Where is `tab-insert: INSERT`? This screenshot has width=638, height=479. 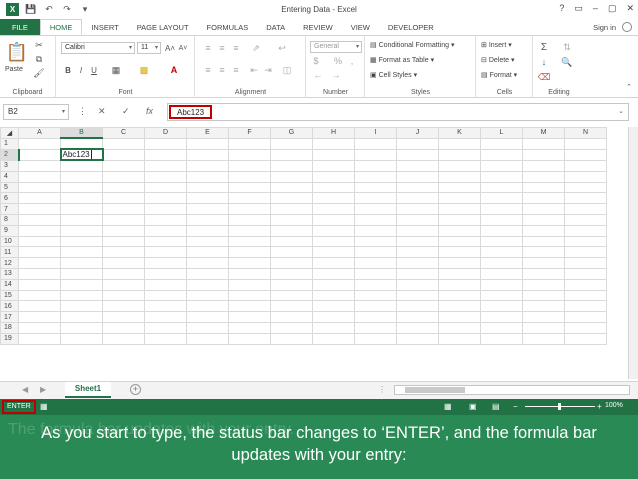 tab-insert: INSERT is located at coordinates (104, 27).